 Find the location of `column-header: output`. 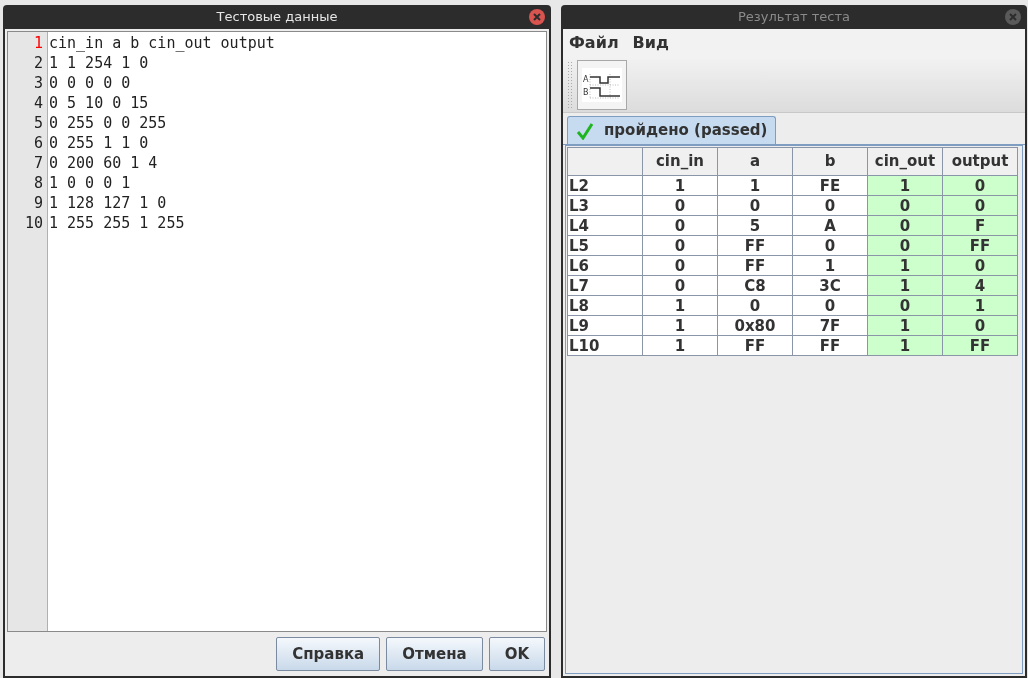

column-header: output is located at coordinates (980, 161).